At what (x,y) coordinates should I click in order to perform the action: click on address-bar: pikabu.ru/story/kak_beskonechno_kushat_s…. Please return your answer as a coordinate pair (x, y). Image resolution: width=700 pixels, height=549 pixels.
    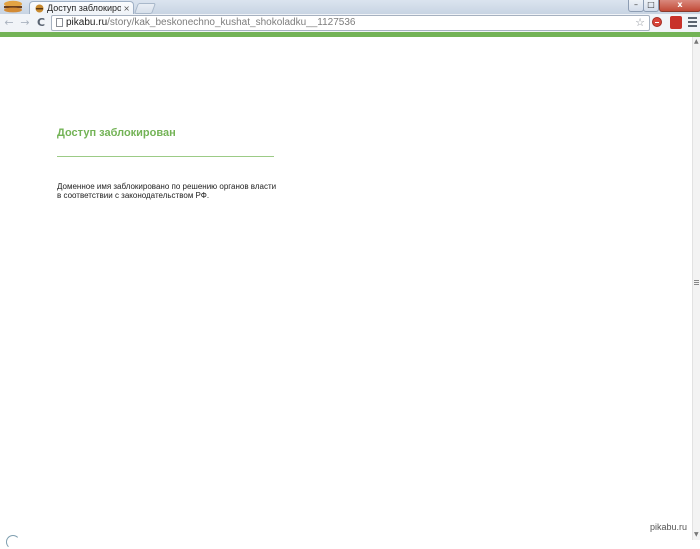
    Looking at the image, I should click on (350, 23).